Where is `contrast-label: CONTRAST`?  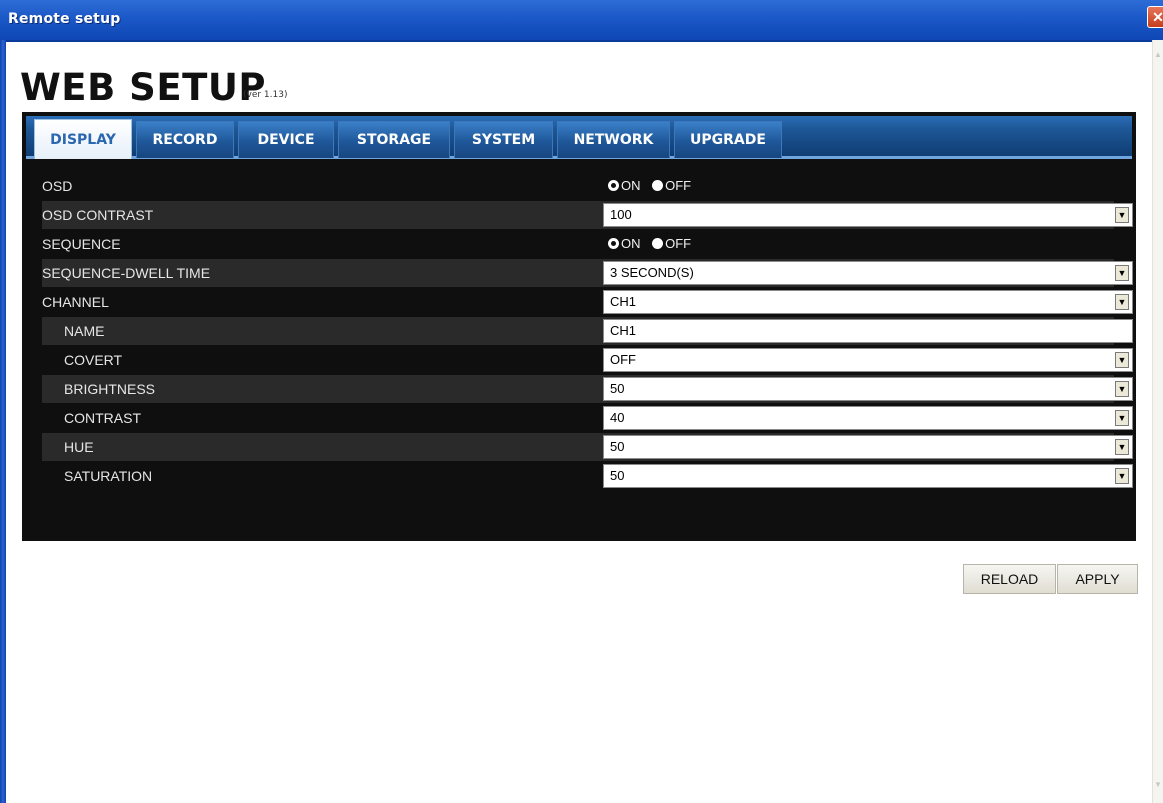 contrast-label: CONTRAST is located at coordinates (102, 418).